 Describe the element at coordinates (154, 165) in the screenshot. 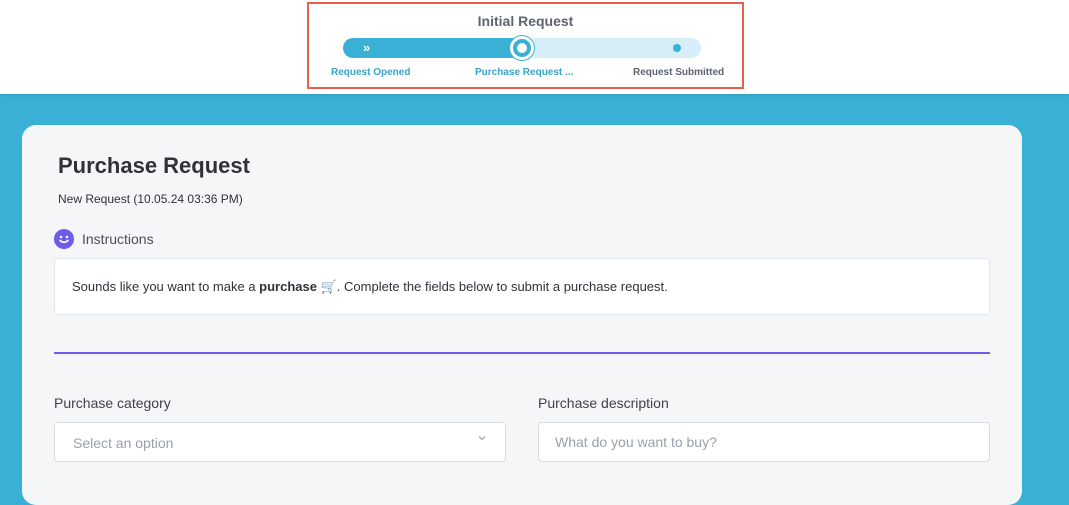

I see `page-title: Purchase Request` at that location.